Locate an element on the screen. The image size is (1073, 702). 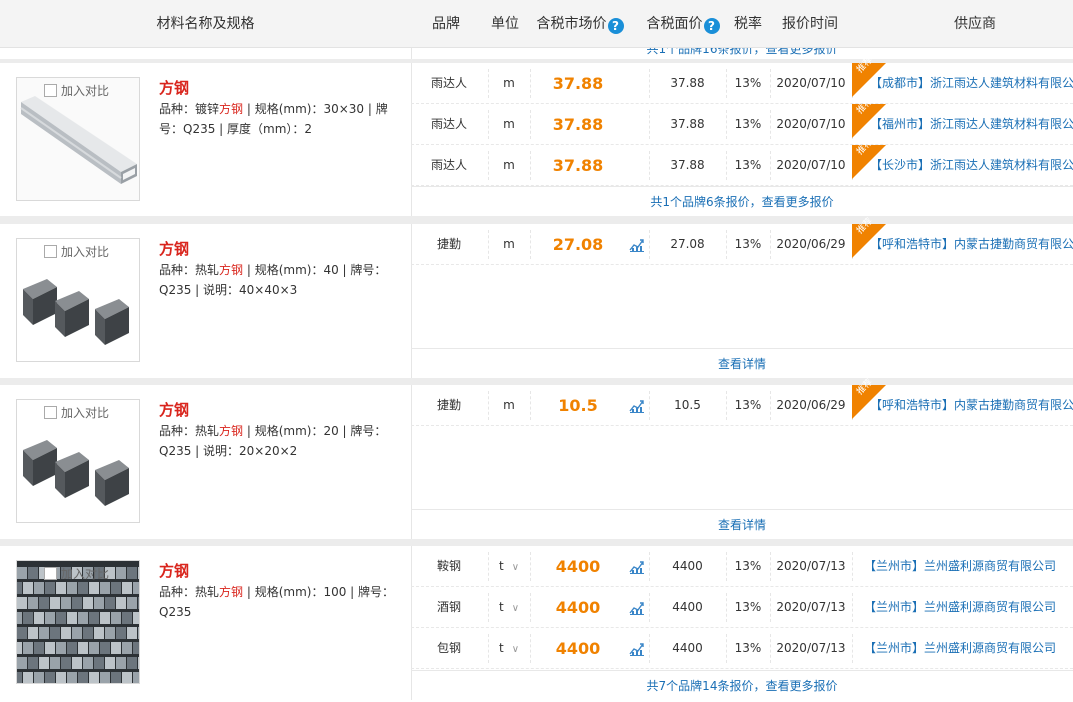
face-price: 10.5 is located at coordinates (687, 405).